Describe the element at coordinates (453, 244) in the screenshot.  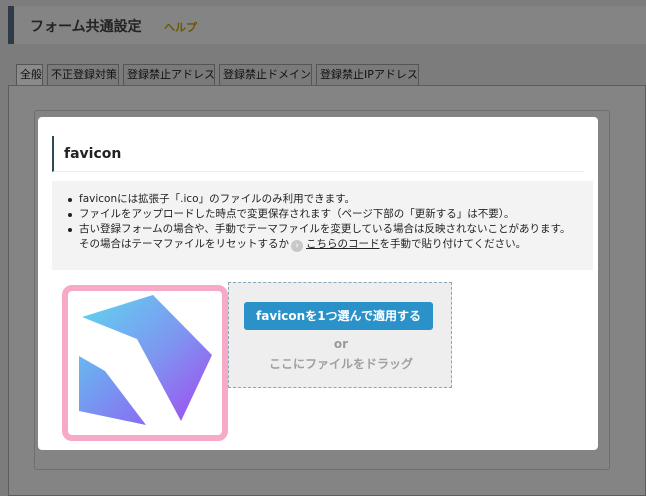
I see `note-text: を手動で貼り付けてください。` at that location.